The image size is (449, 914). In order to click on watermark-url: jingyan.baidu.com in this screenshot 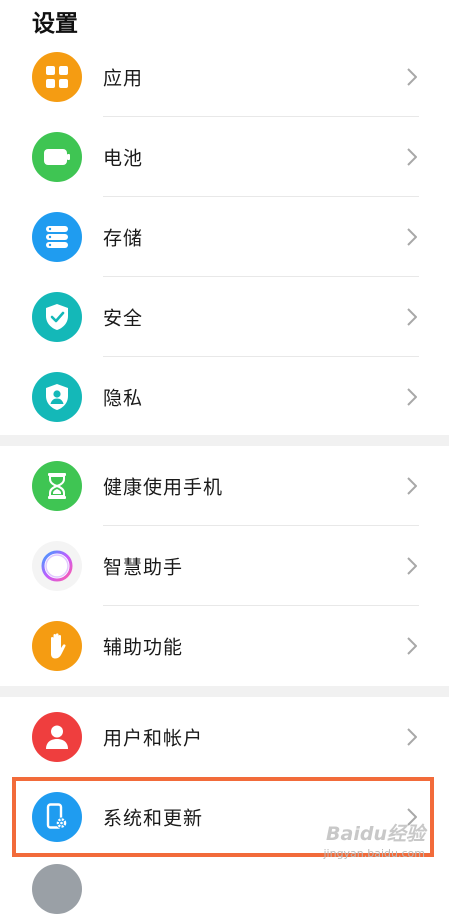, I will do `click(374, 853)`.